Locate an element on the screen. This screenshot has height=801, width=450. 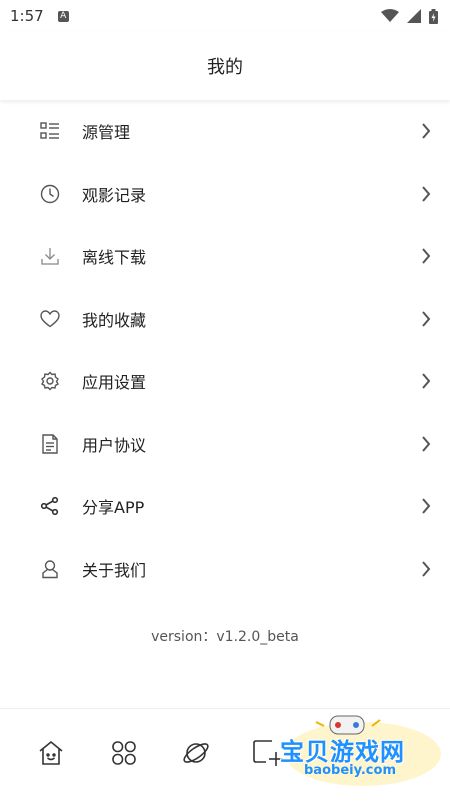
heart-icon is located at coordinates (50, 319).